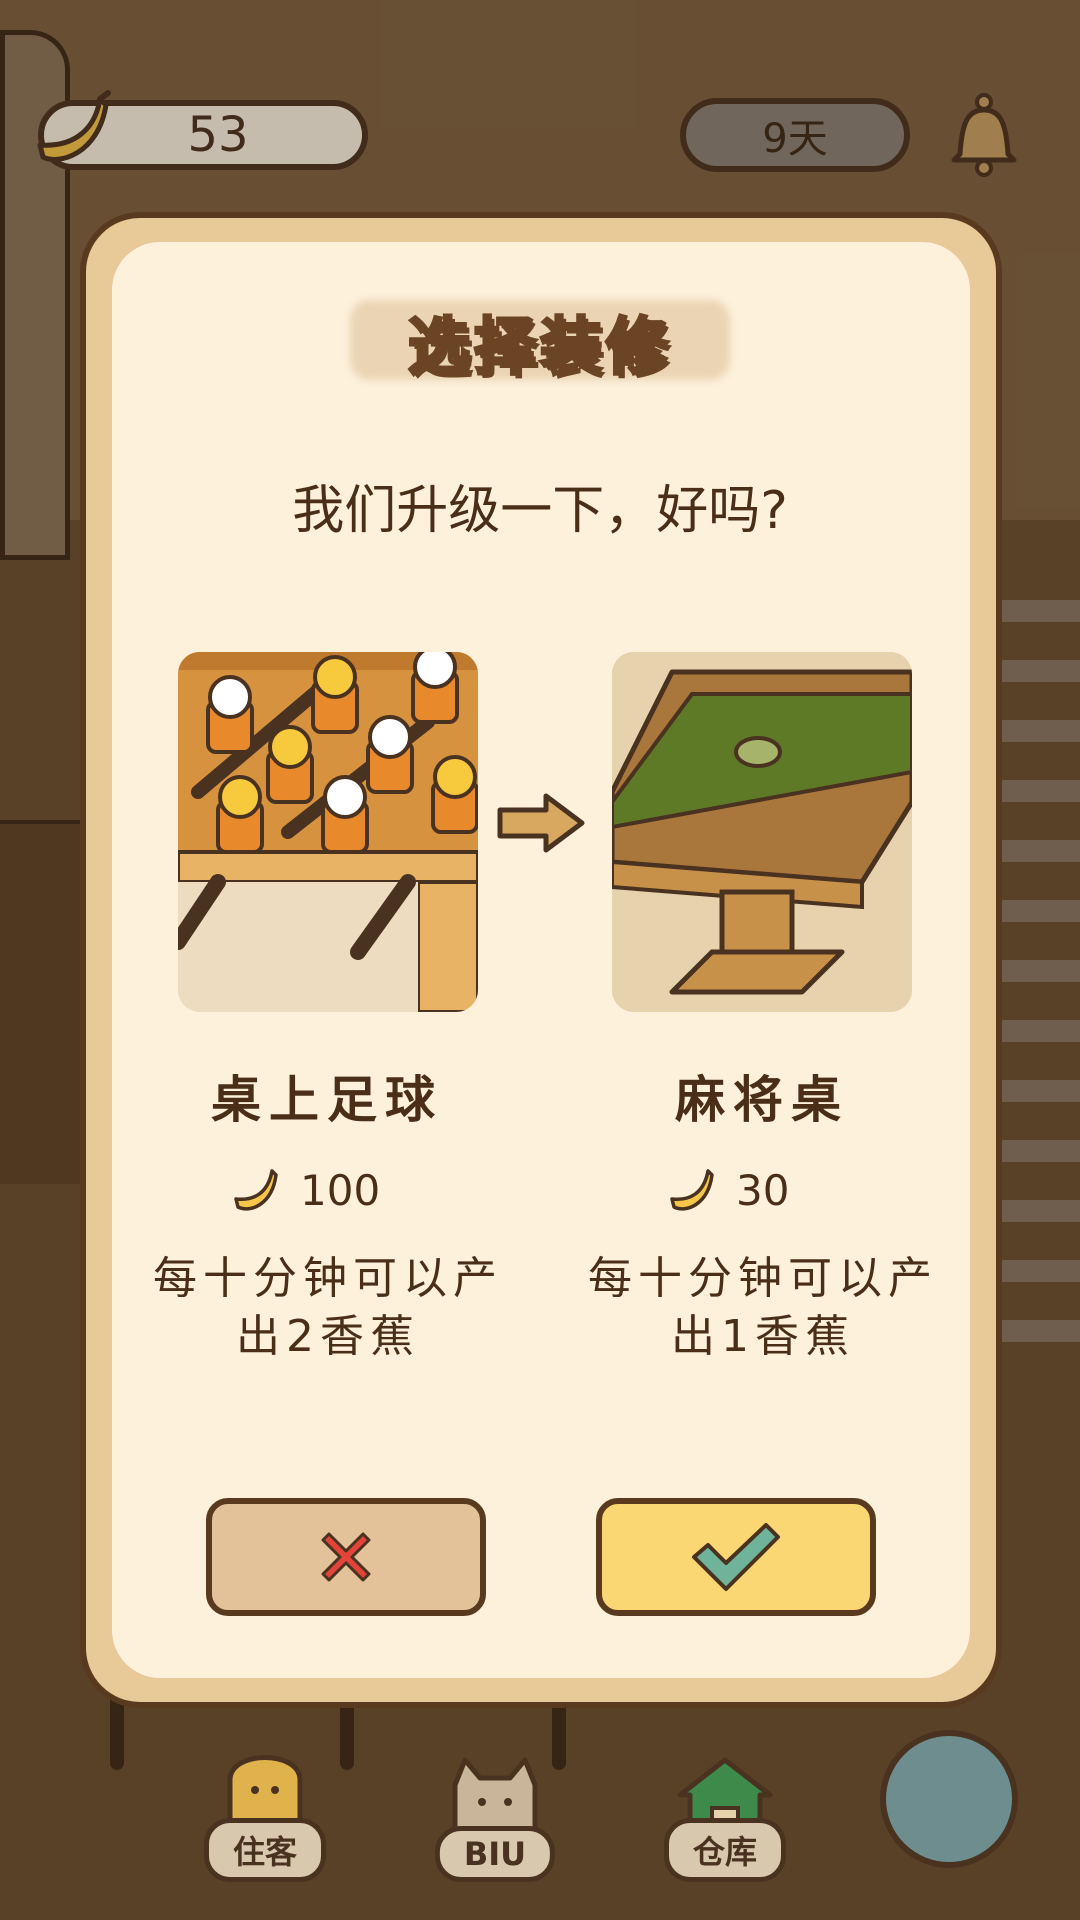 The image size is (1080, 1920). Describe the element at coordinates (725, 1815) in the screenshot. I see `nav-storage: 仓库` at that location.